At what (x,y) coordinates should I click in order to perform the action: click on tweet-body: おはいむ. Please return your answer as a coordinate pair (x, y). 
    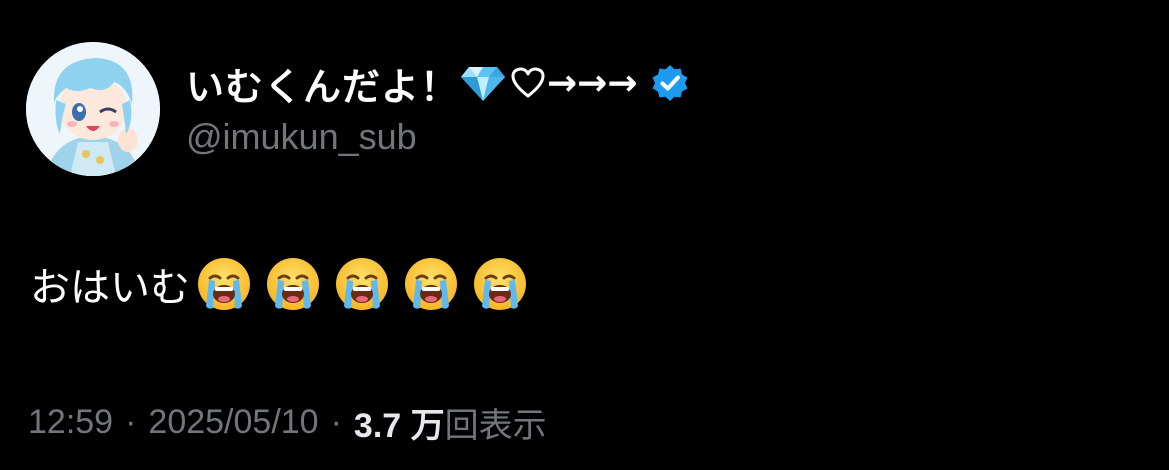
    Looking at the image, I should click on (285, 284).